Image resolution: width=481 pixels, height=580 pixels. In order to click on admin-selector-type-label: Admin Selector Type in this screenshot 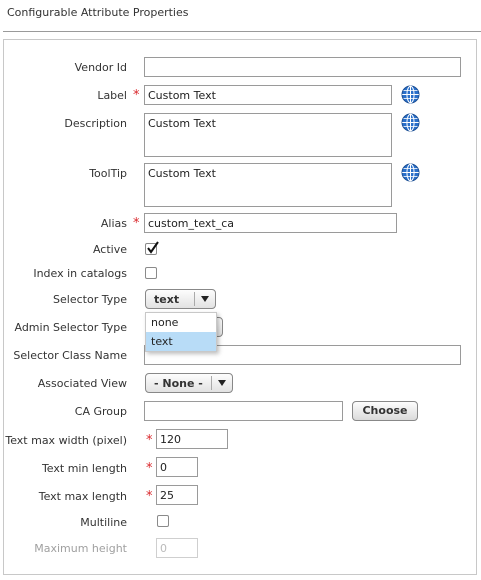, I will do `click(70, 327)`.